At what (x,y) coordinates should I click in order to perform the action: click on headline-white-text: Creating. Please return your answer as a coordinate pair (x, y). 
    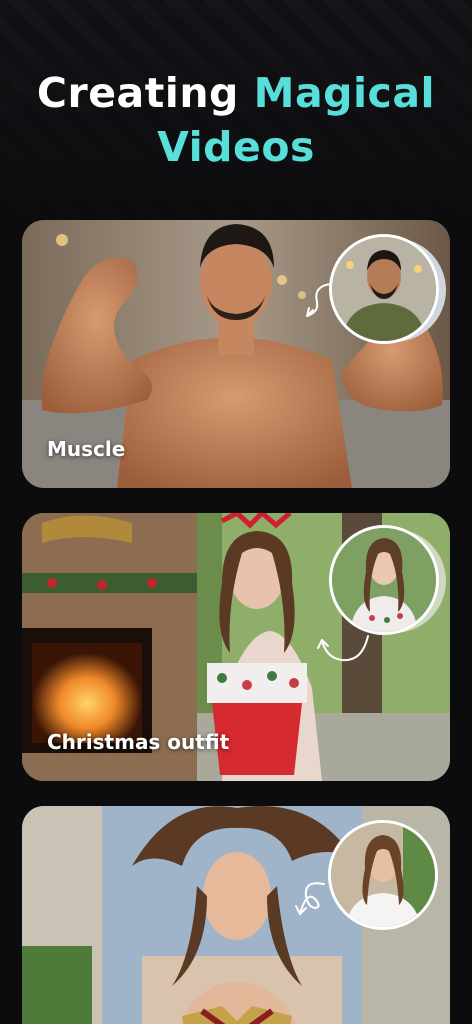
    Looking at the image, I should click on (145, 93).